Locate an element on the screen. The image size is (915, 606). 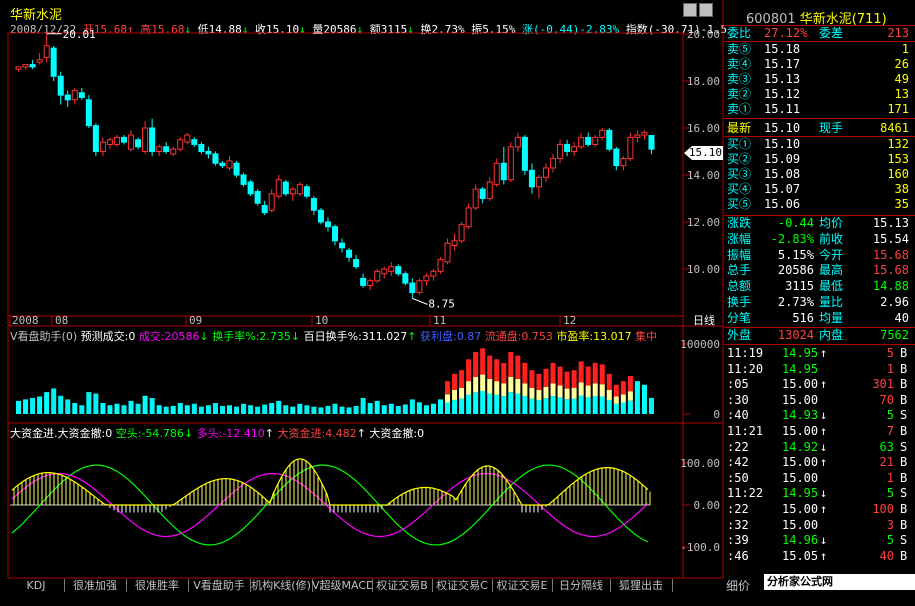
indicator-tab: 很准胜率 is located at coordinates (157, 585).